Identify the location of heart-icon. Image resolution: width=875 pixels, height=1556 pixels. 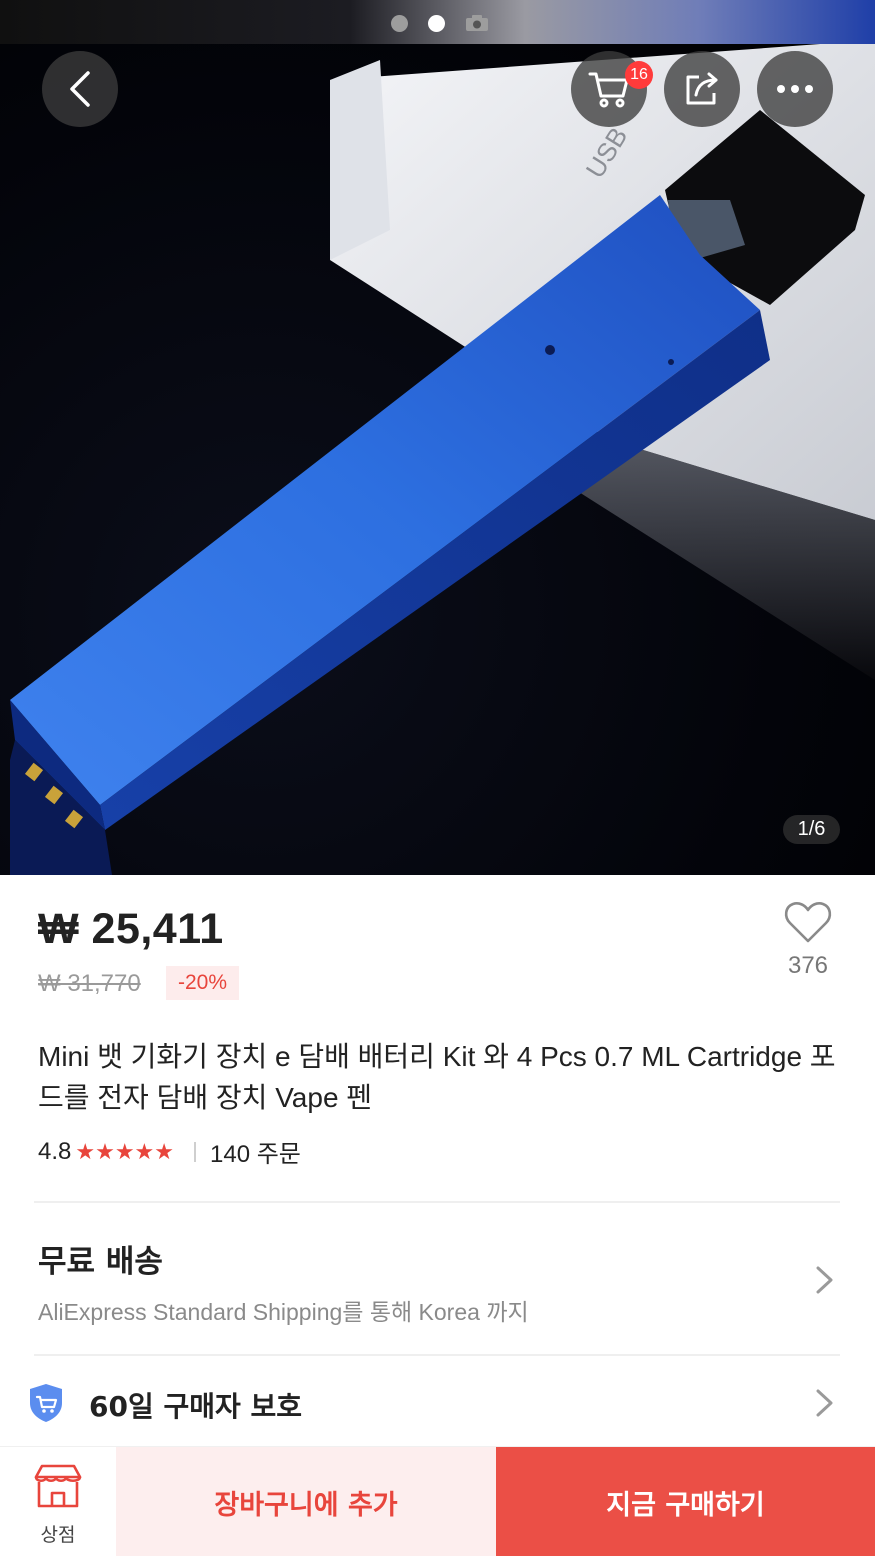
(808, 922).